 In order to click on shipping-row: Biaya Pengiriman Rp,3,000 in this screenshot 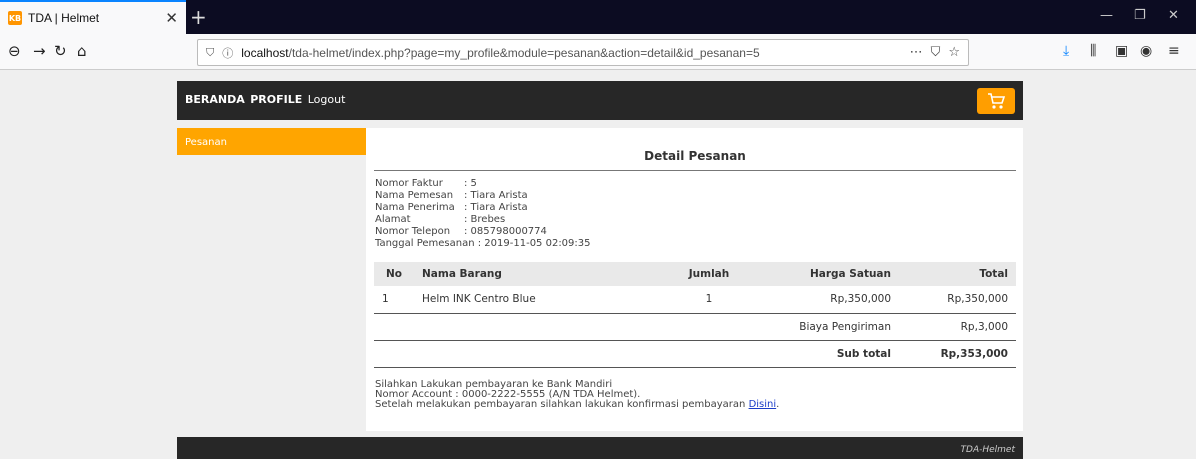, I will do `click(695, 327)`.